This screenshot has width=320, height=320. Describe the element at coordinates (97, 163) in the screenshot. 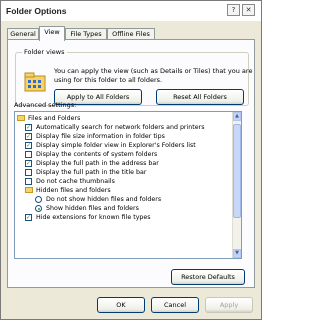

I see `list-item-label: Display the full path in the address bar` at that location.